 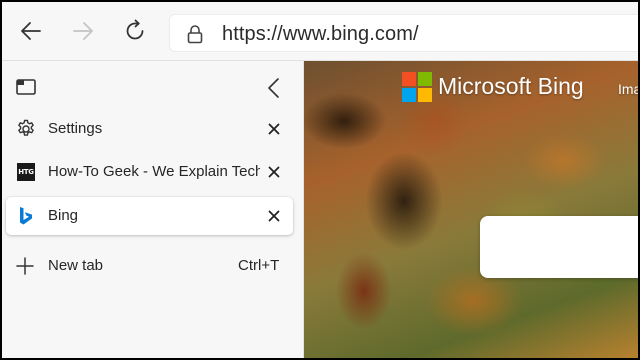 What do you see at coordinates (149, 266) in the screenshot?
I see `new-tab-button: New tab Ctrl+T` at bounding box center [149, 266].